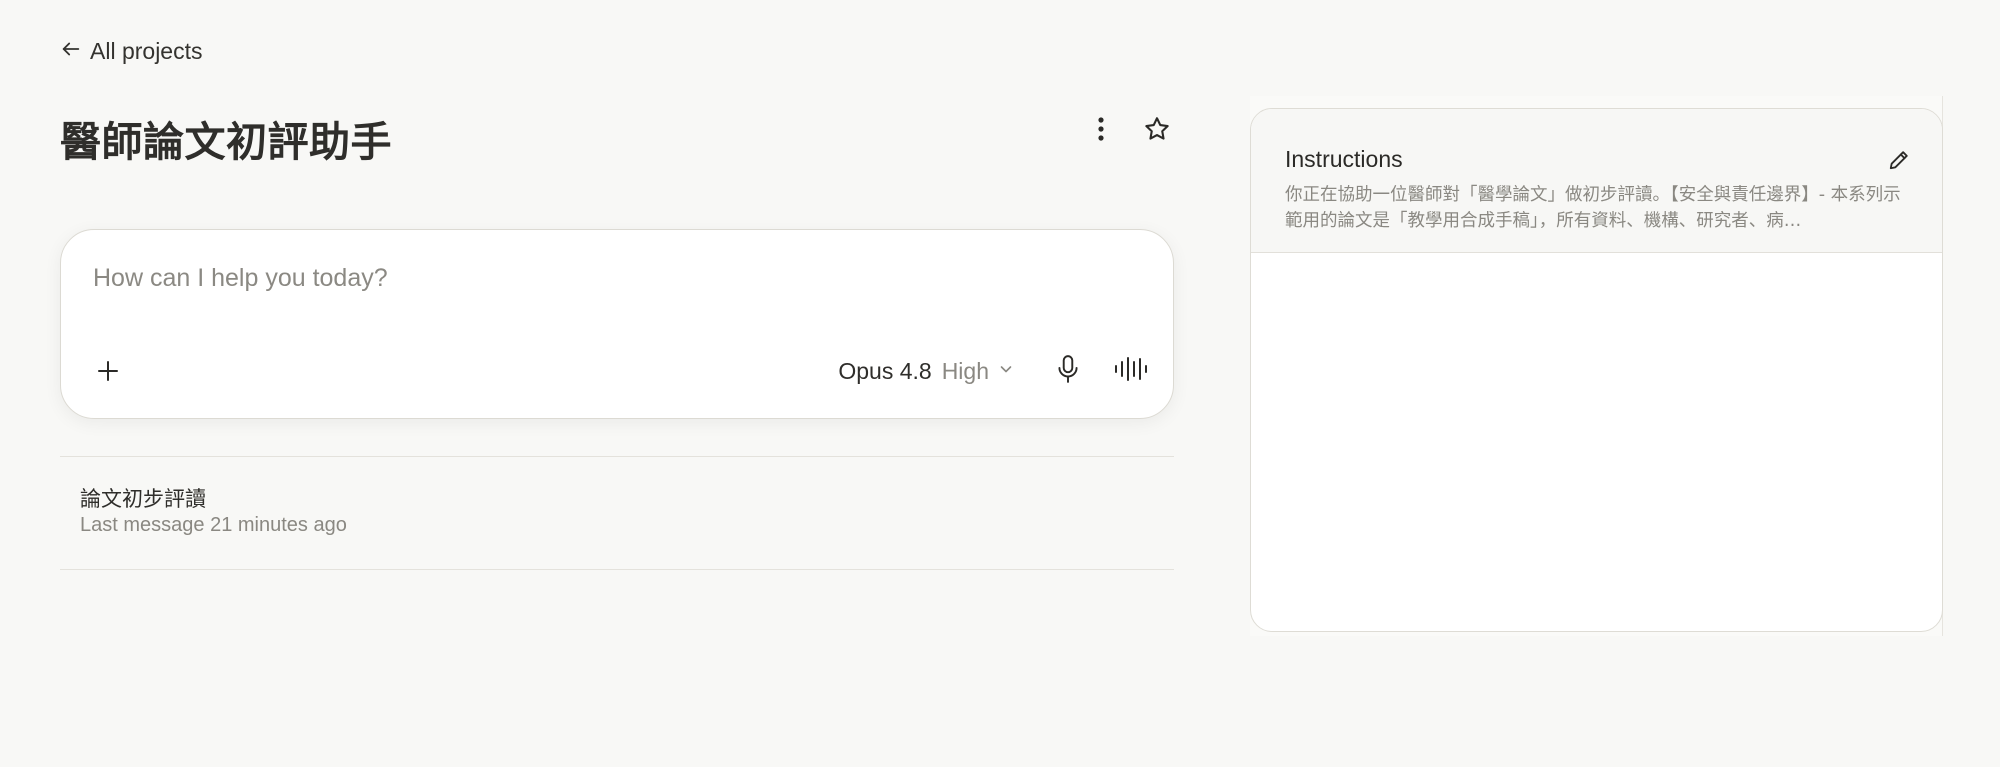 Image resolution: width=2000 pixels, height=767 pixels. Describe the element at coordinates (617, 324) in the screenshot. I see `chat-composer: Opus 4.8 High` at that location.